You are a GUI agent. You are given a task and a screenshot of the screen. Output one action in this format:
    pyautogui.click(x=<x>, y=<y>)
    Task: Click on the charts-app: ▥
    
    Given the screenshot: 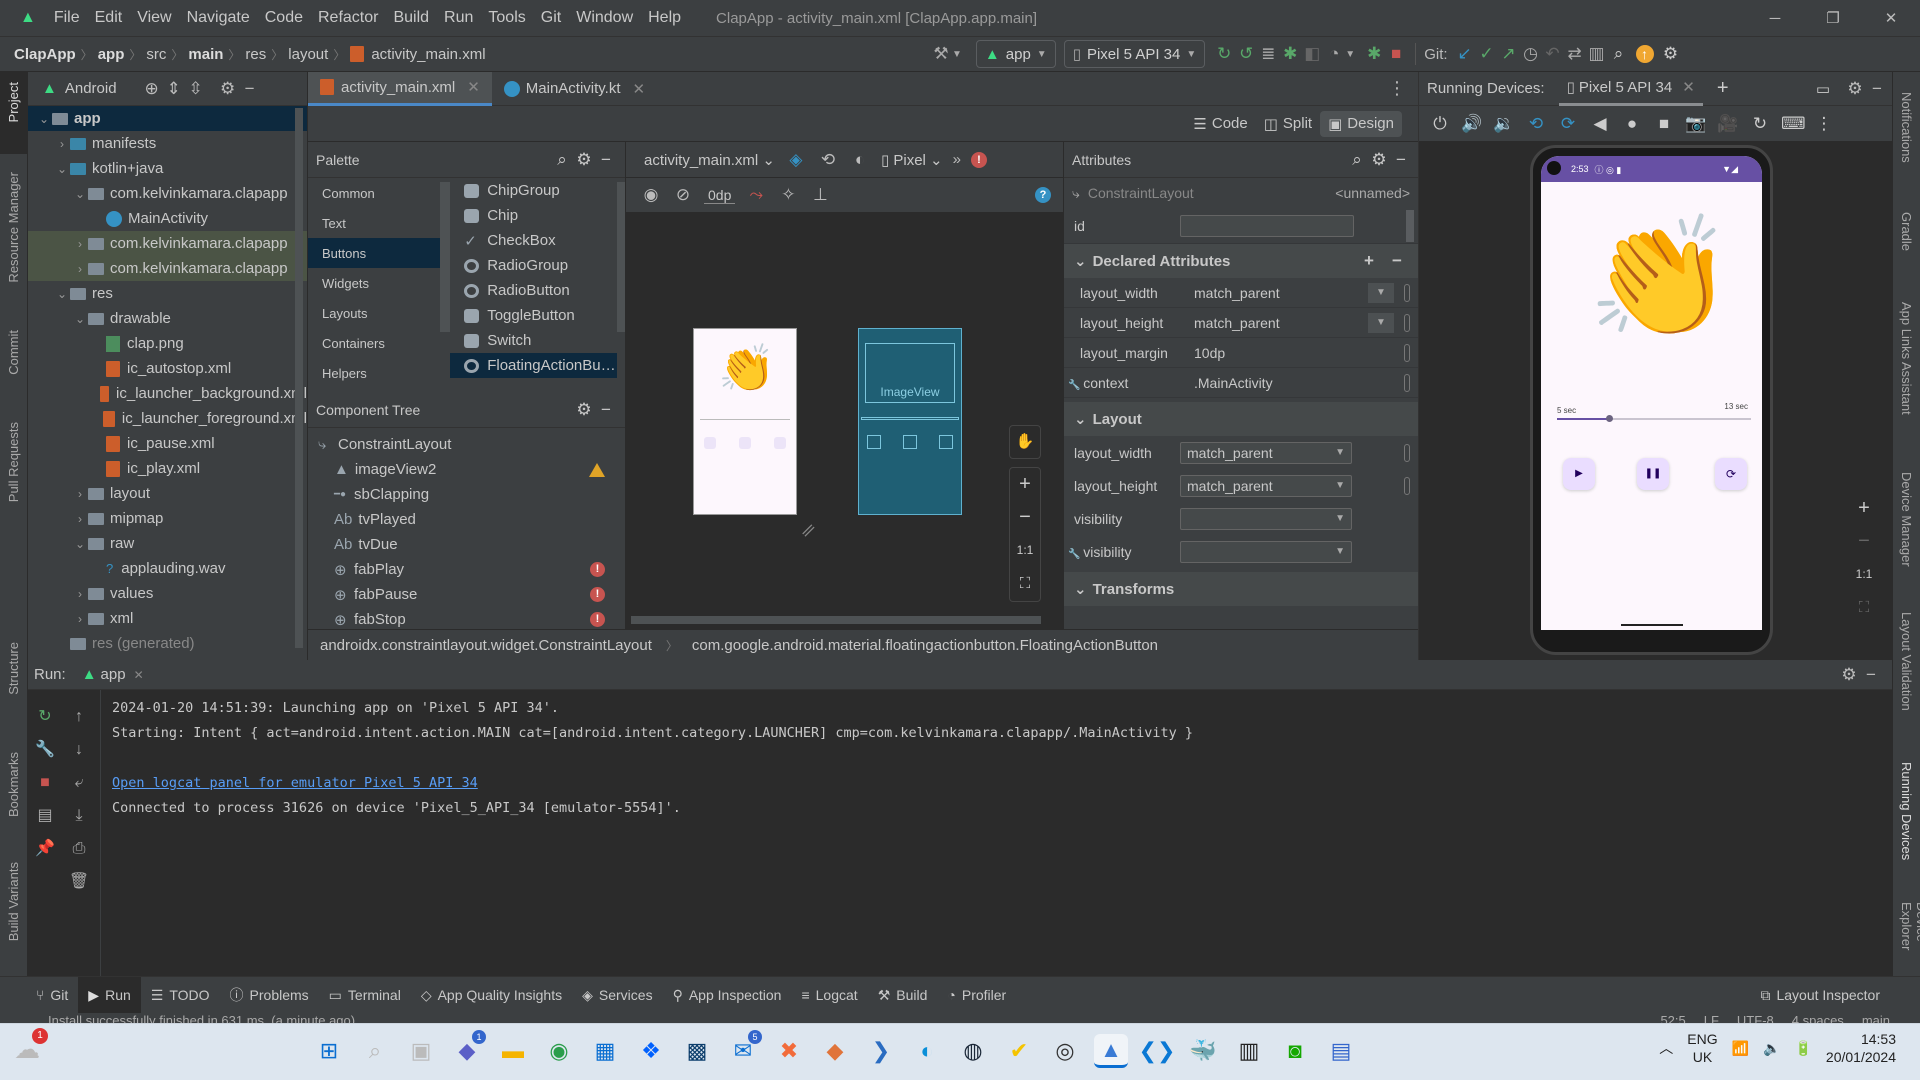 What is the action you would take?
    pyautogui.click(x=1249, y=1051)
    